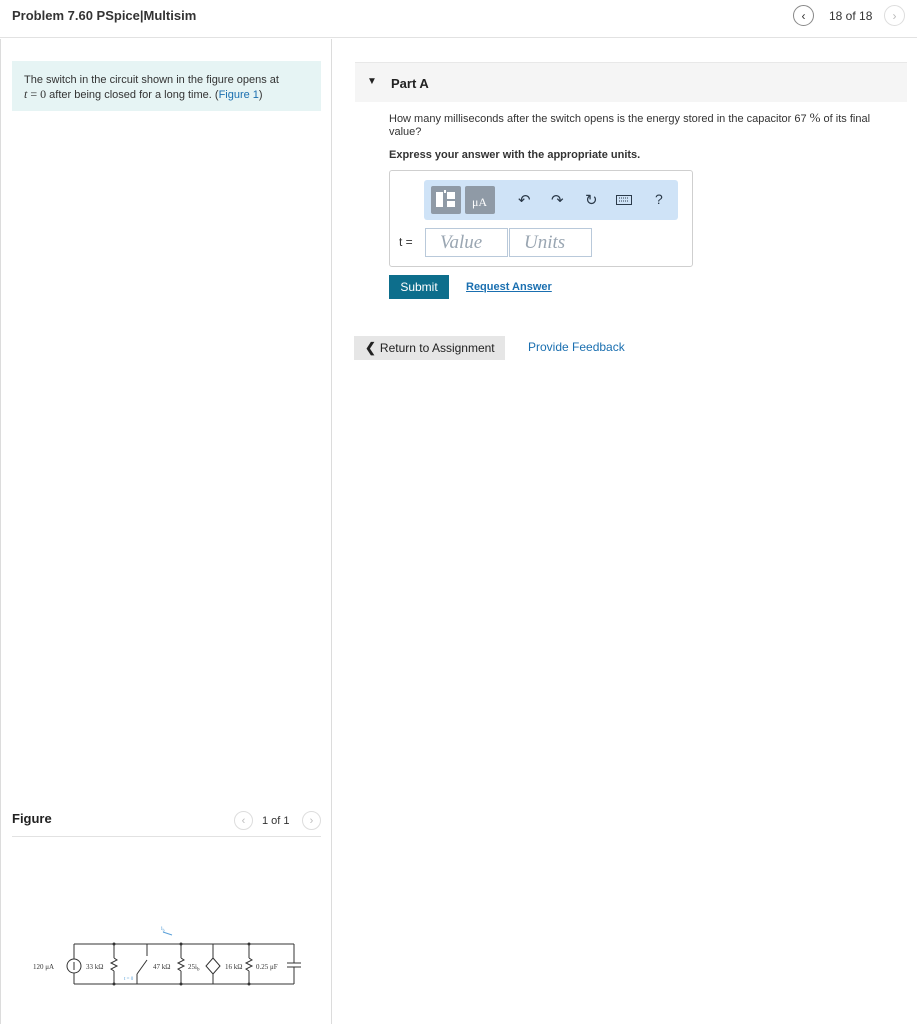 This screenshot has width=917, height=1024. I want to click on problem-counter: 18 of 18, so click(851, 16).